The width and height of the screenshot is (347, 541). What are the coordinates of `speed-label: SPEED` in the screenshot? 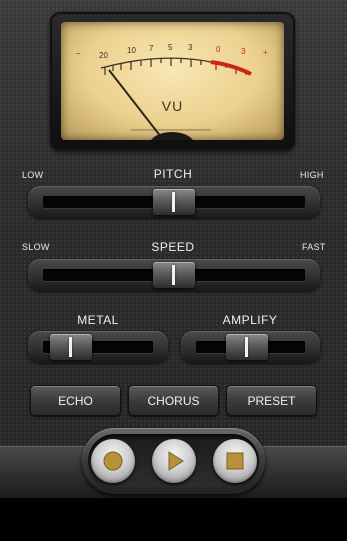 It's located at (173, 247).